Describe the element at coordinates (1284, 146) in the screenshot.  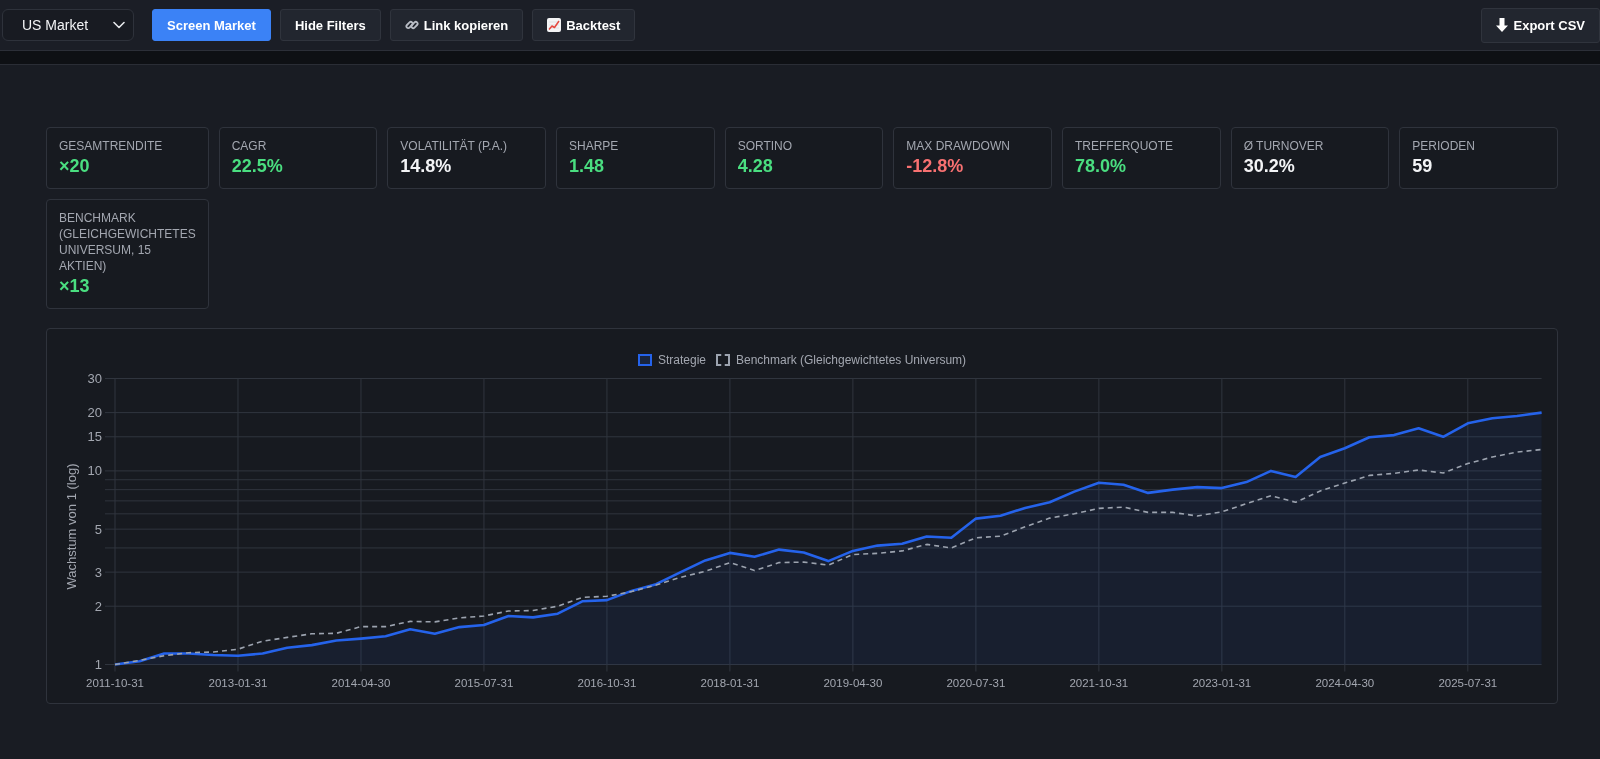
I see `metric-label: Ø TURNOVER` at that location.